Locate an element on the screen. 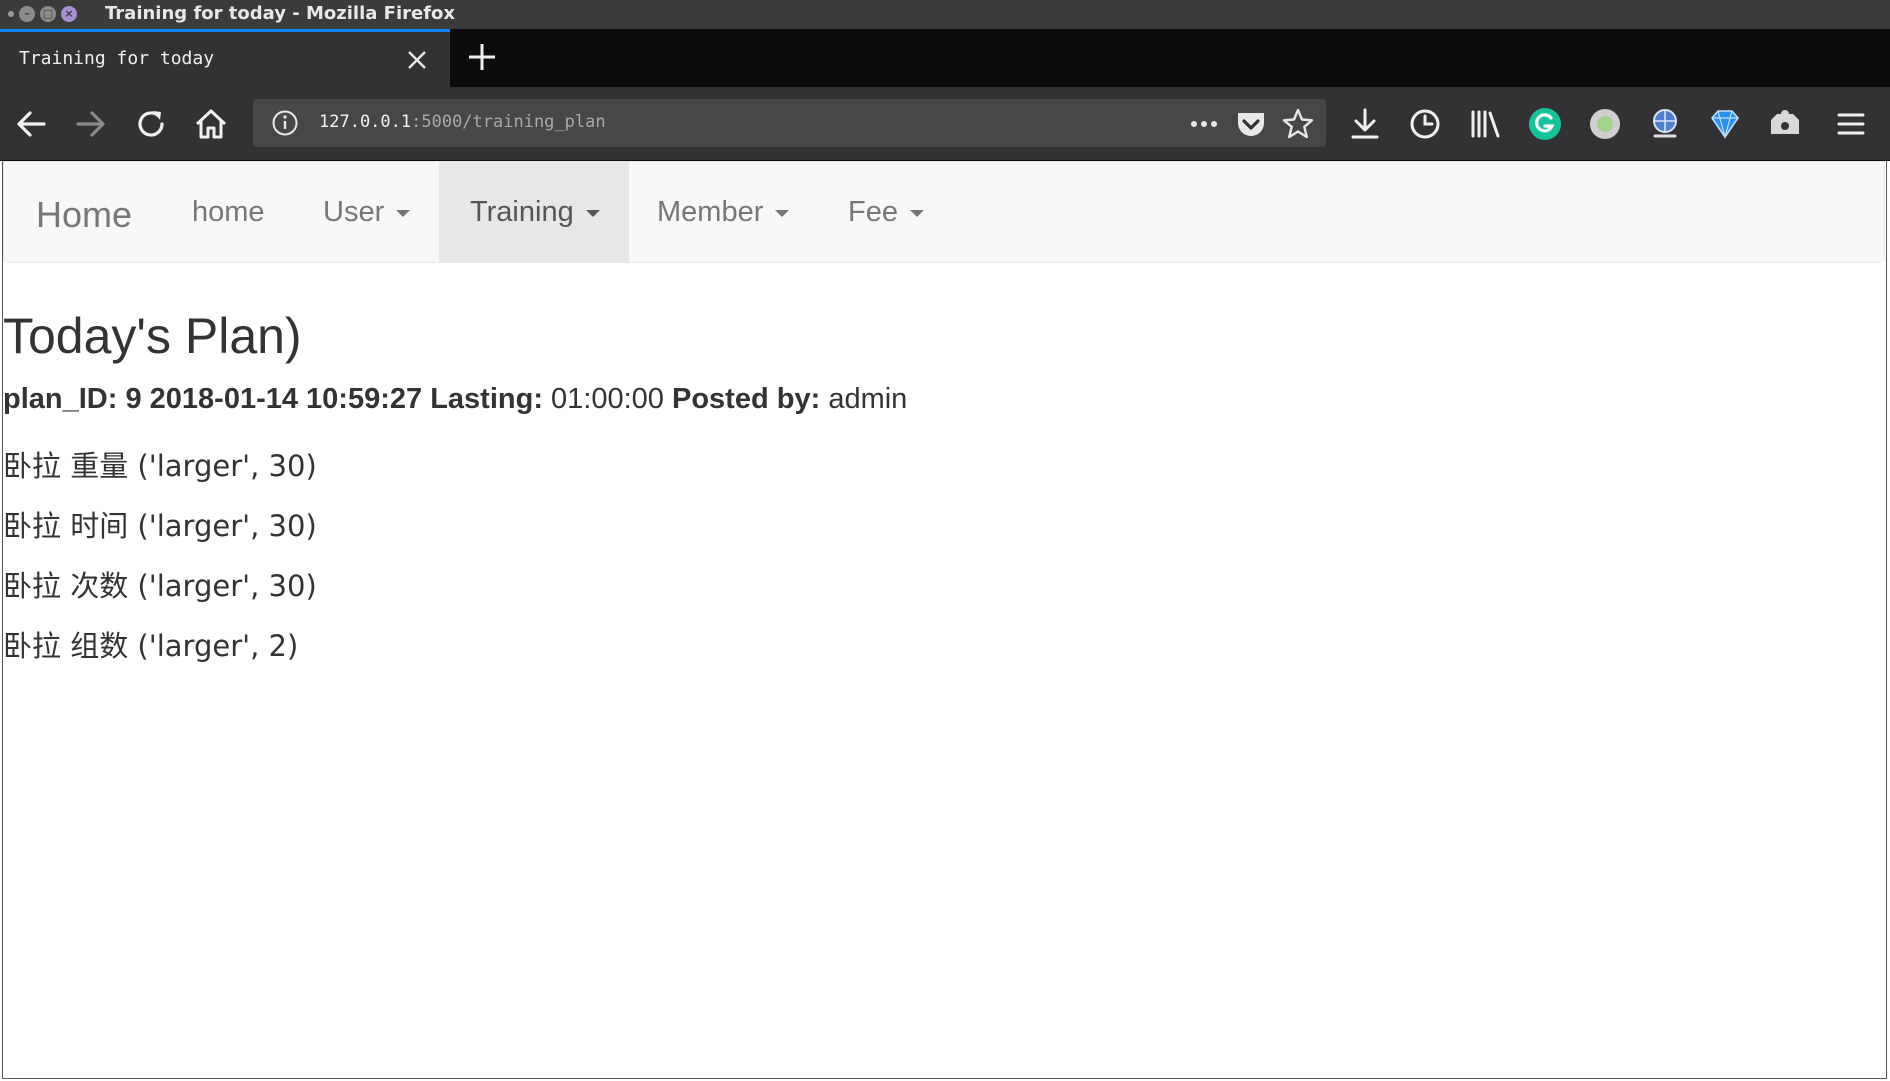 The height and width of the screenshot is (1081, 1890). nav-home: home is located at coordinates (228, 212).